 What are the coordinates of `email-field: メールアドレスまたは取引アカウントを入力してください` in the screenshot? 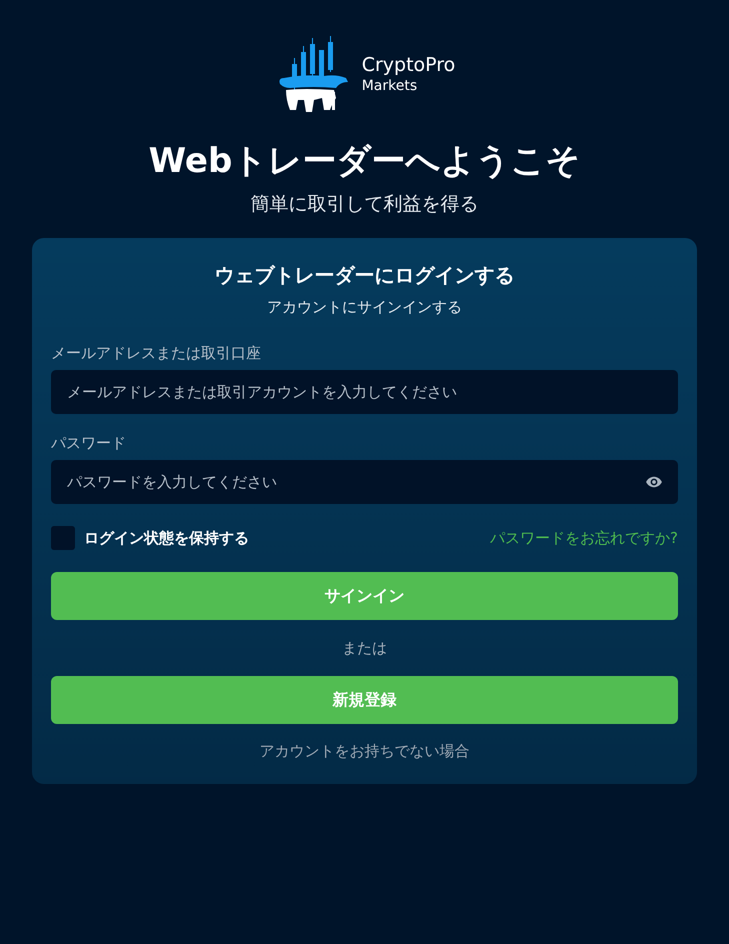 It's located at (364, 392).